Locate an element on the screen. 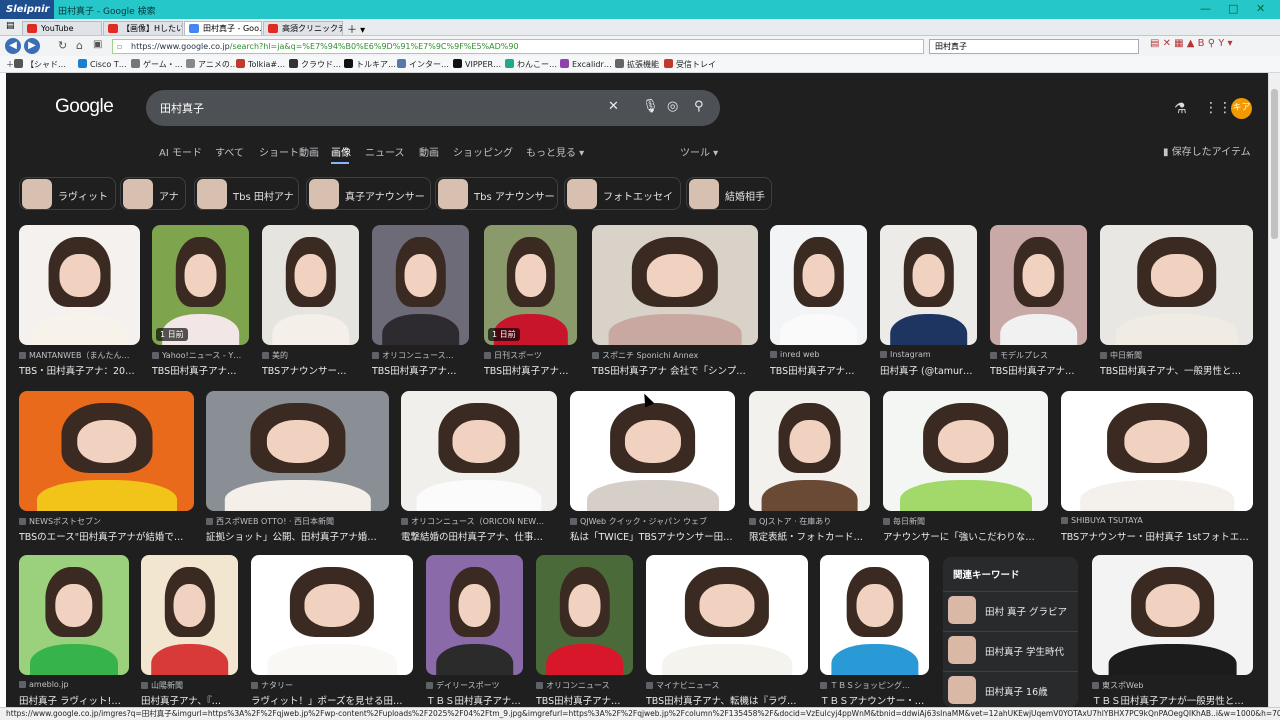 Image resolution: width=1280 pixels, height=720 pixels. new-tab-button: ＋ ▾ is located at coordinates (356, 28).